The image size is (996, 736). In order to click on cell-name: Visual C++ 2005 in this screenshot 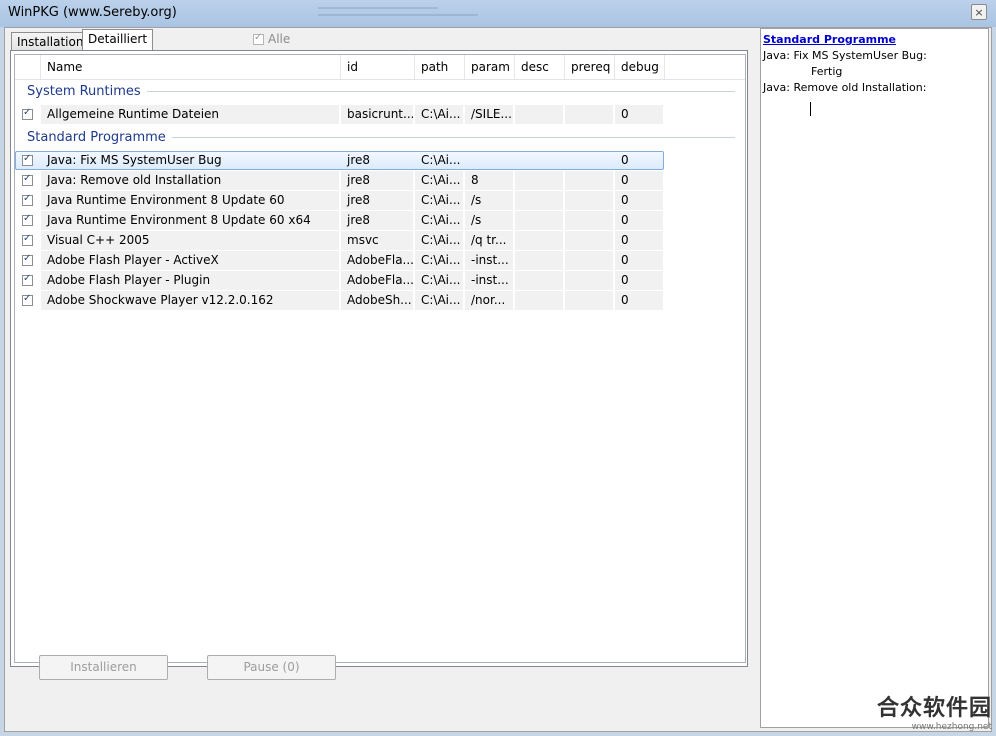, I will do `click(190, 240)`.